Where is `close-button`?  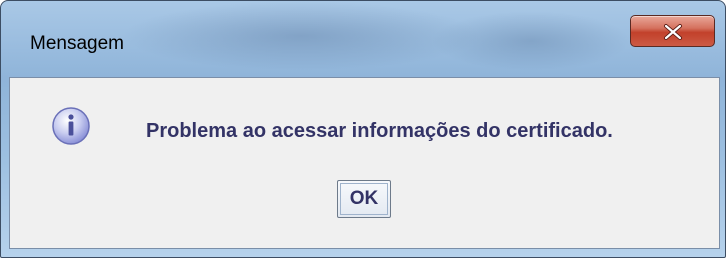 close-button is located at coordinates (672, 31).